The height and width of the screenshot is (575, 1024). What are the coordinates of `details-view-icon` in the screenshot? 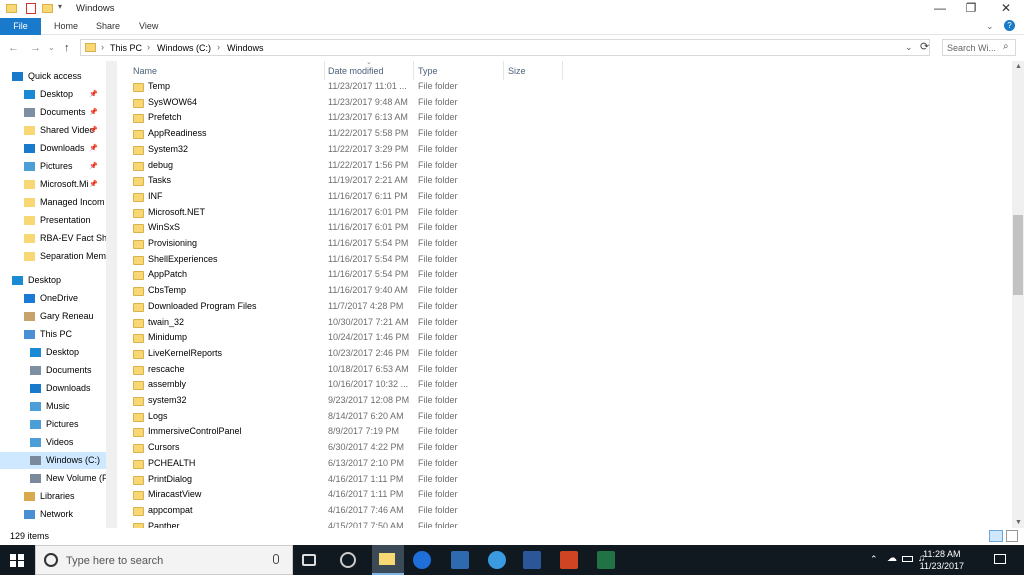 It's located at (996, 536).